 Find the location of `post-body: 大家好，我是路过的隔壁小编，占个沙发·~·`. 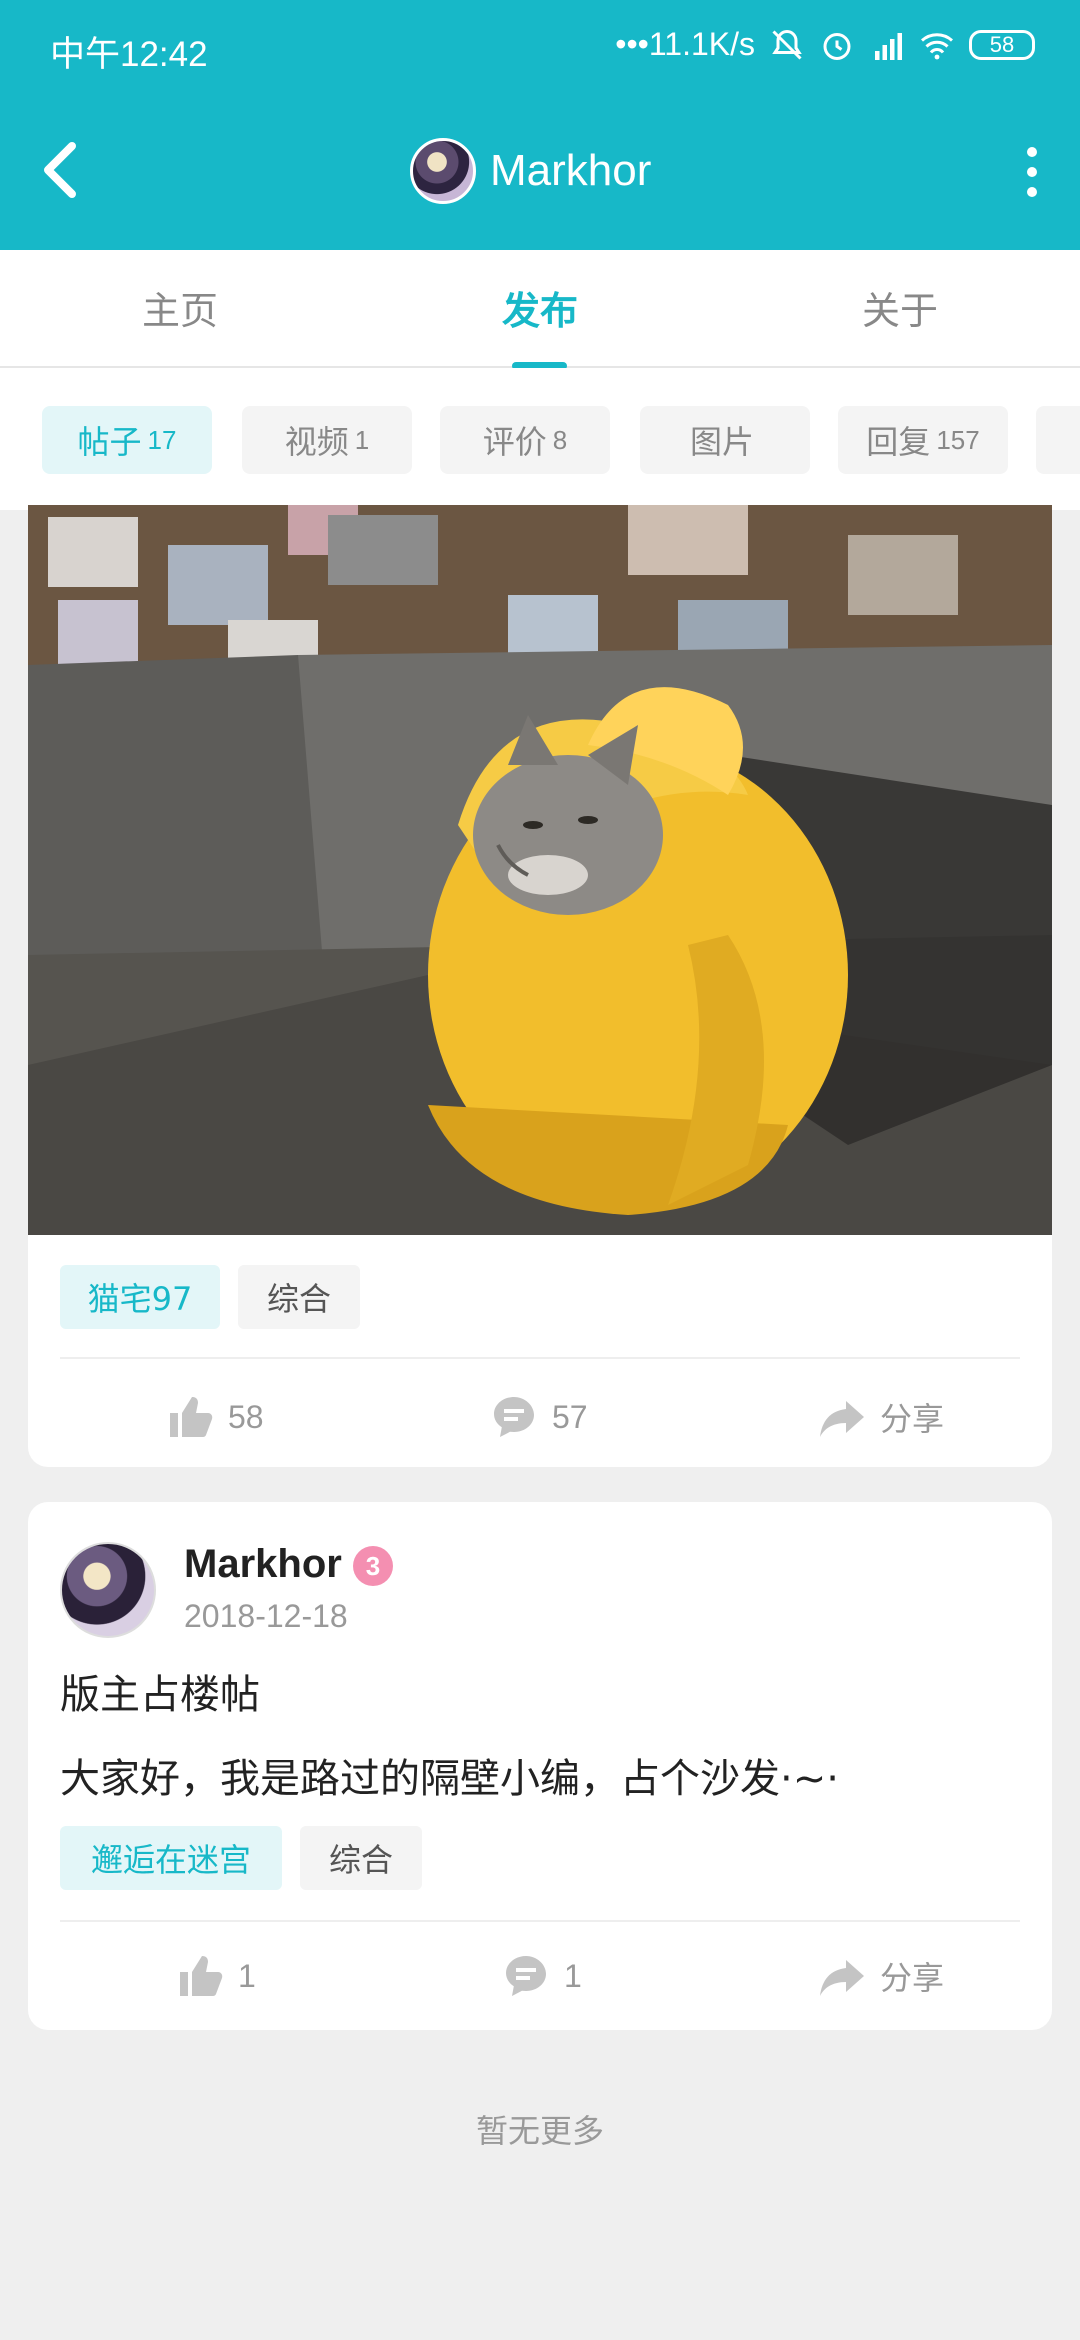

post-body: 大家好，我是路过的隔壁小编，占个沙发·~· is located at coordinates (449, 1775).